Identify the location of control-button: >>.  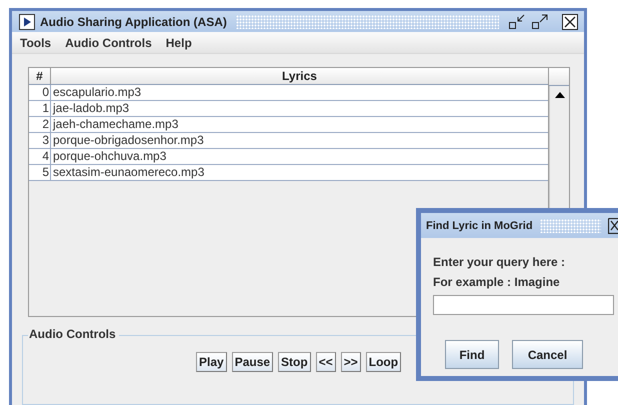
(350, 362).